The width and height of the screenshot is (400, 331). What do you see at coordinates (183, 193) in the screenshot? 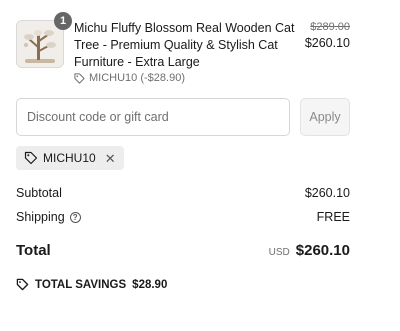
I see `subtotal-row: Subtotal $260.10` at bounding box center [183, 193].